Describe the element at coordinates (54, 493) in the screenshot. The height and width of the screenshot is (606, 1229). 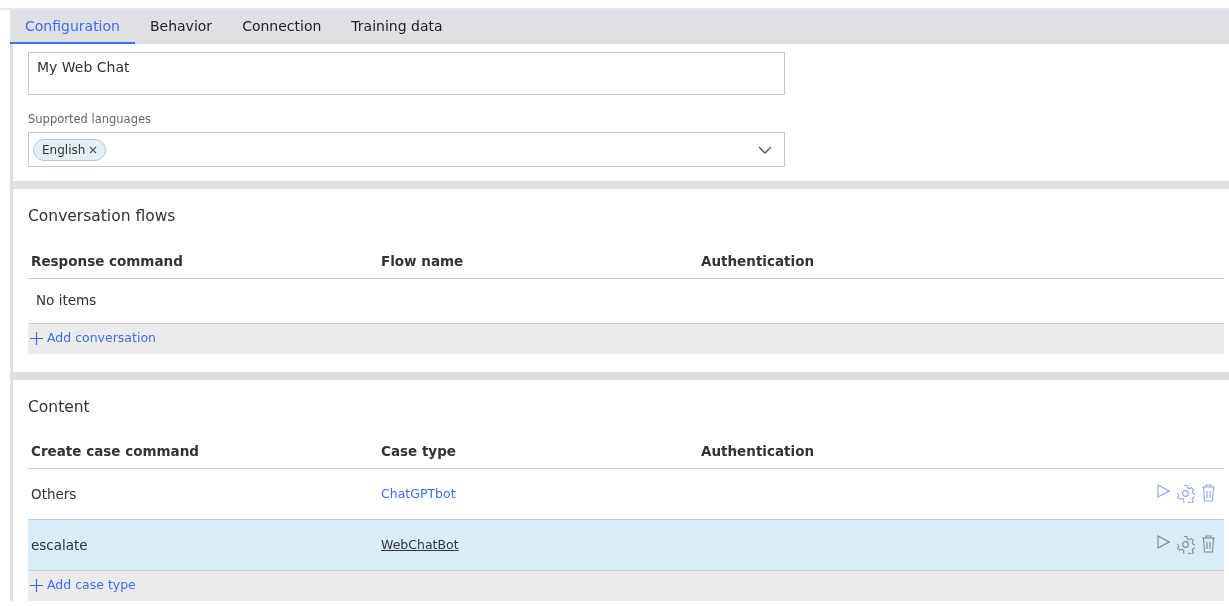
I see `table-cell: Others` at that location.